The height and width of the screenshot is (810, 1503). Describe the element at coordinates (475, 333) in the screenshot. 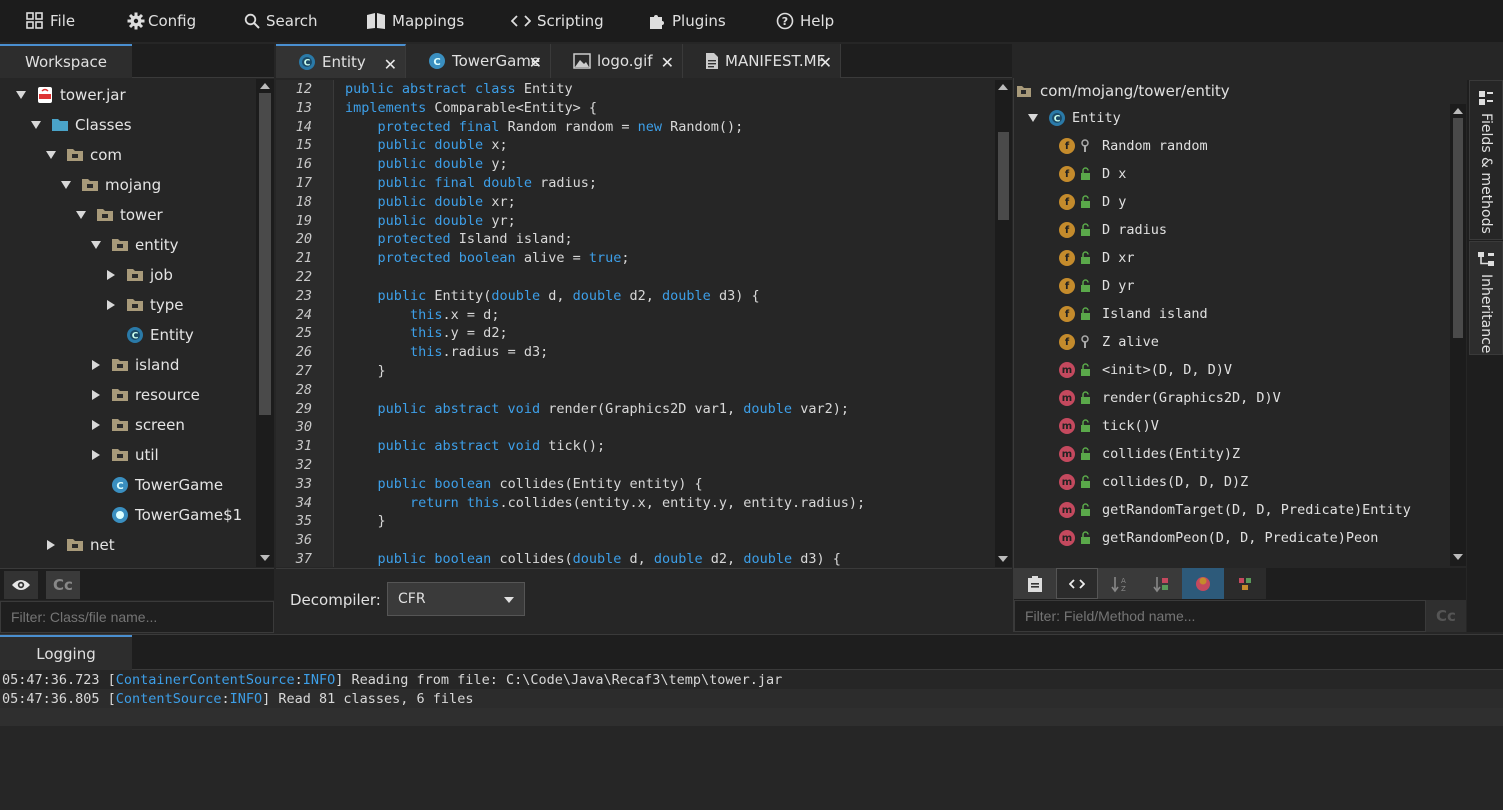

I see `code-token: .y = d2;` at that location.